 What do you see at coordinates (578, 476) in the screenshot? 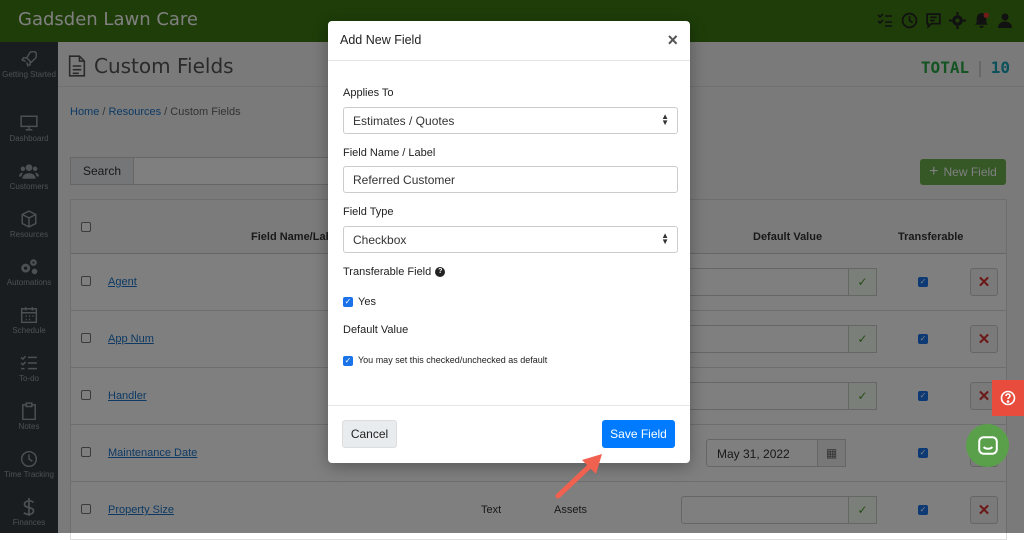
I see `annotation-arrow-icon` at bounding box center [578, 476].